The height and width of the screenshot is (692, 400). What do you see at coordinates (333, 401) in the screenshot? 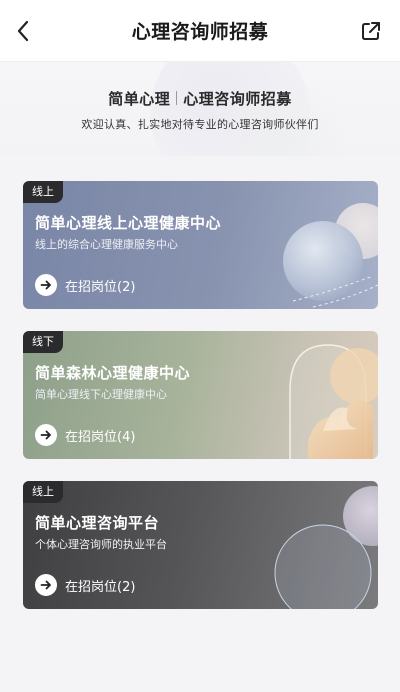
I see `arch-decoration` at bounding box center [333, 401].